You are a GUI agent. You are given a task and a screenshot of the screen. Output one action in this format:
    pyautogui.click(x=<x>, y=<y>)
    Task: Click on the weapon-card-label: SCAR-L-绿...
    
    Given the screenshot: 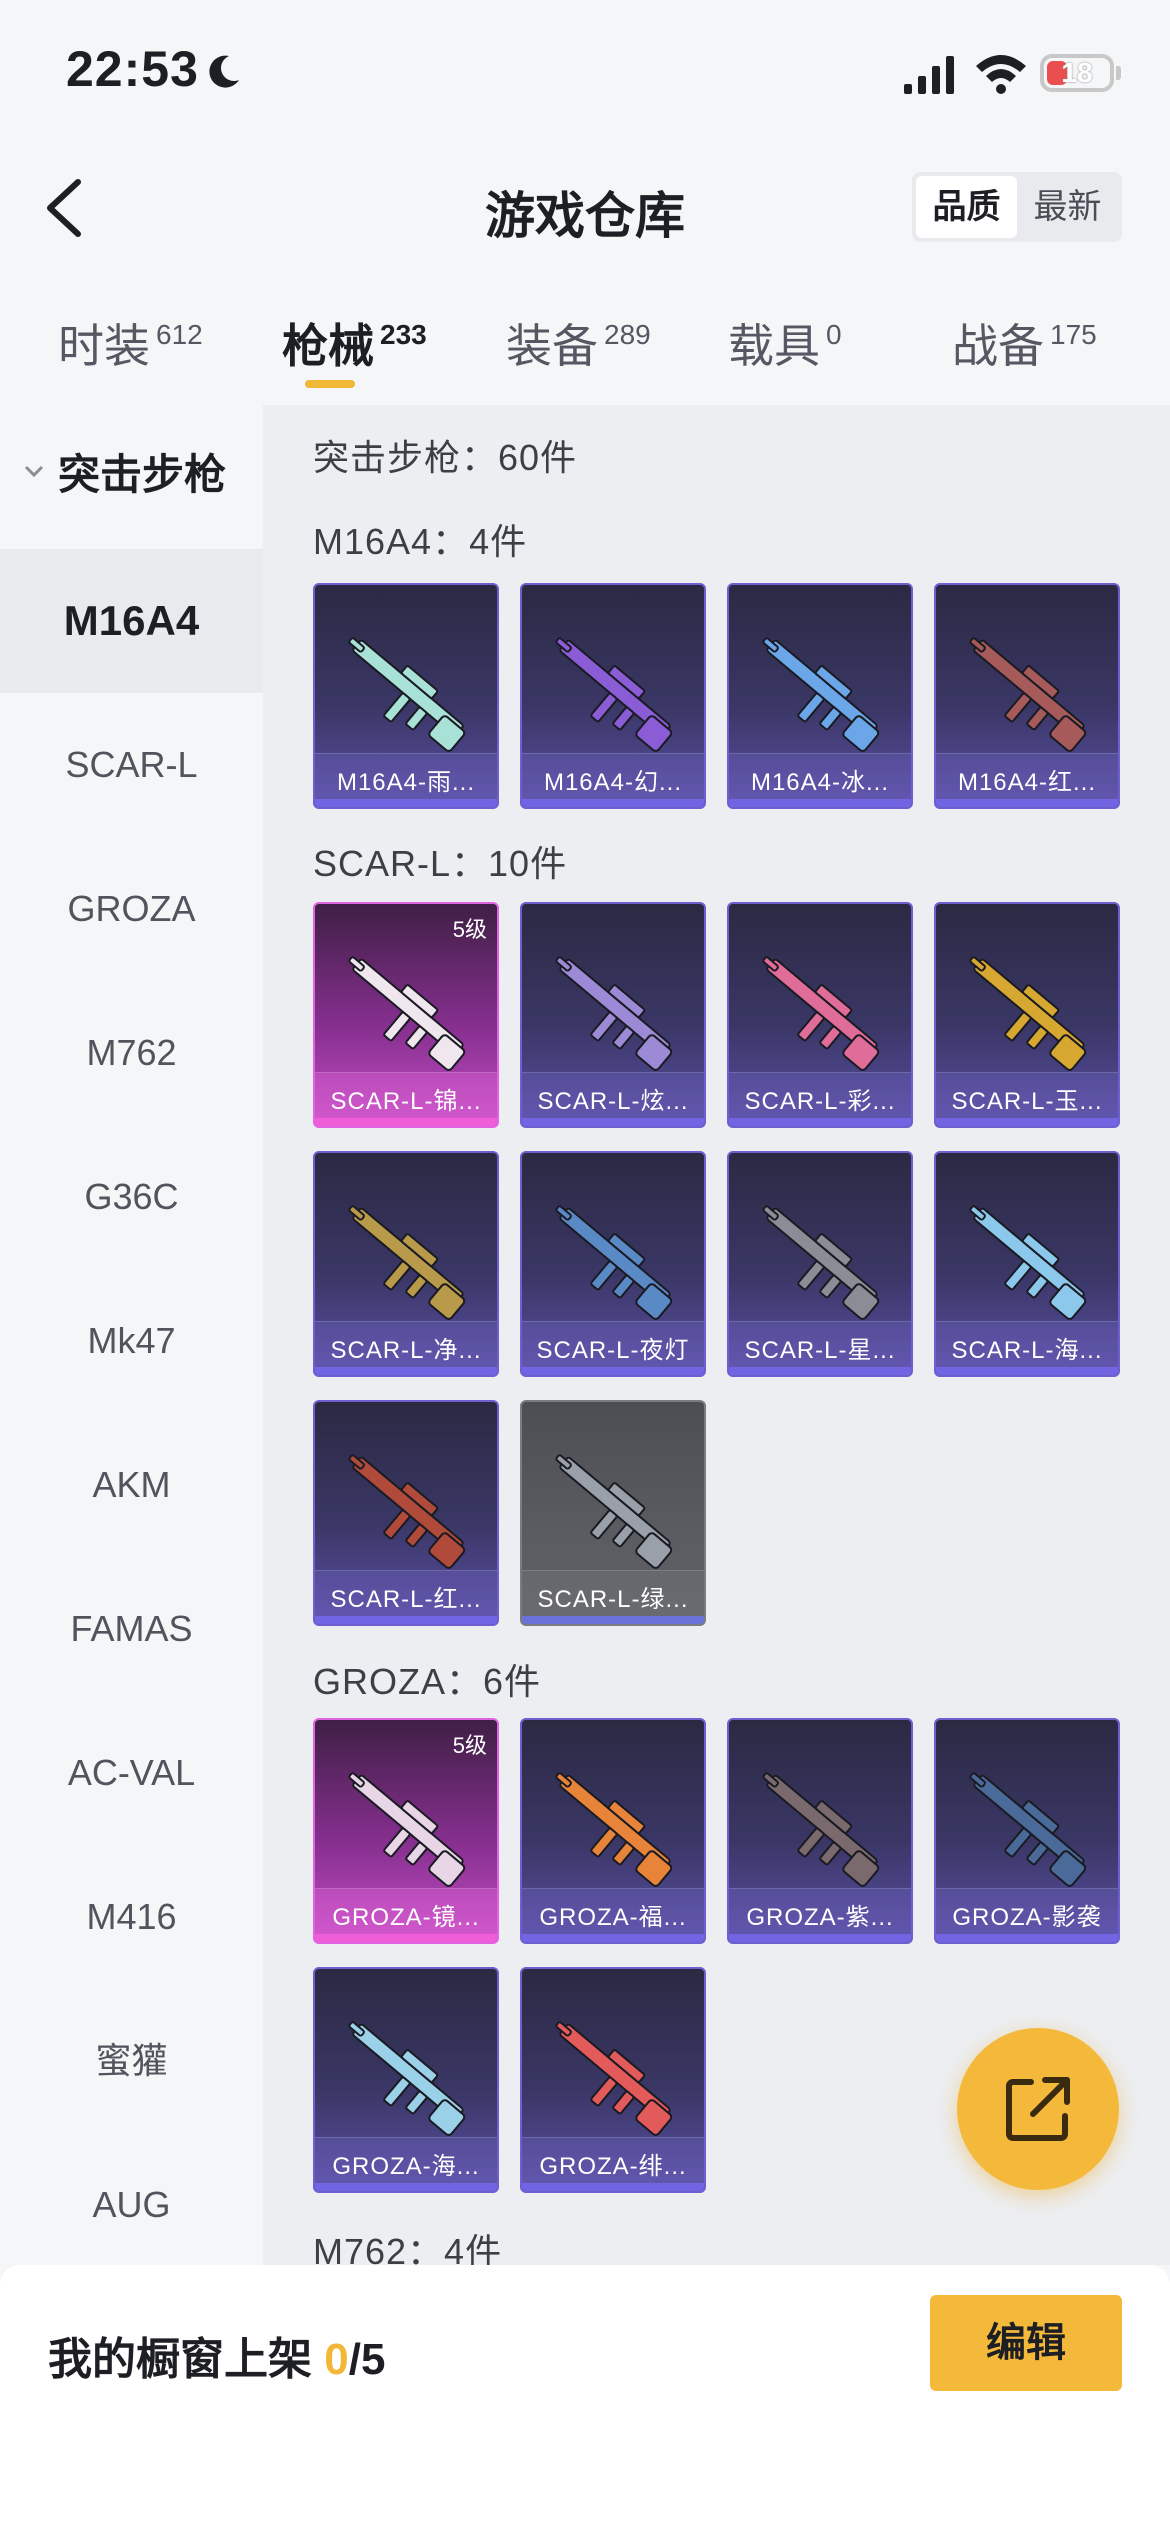 What is the action you would take?
    pyautogui.click(x=613, y=1599)
    